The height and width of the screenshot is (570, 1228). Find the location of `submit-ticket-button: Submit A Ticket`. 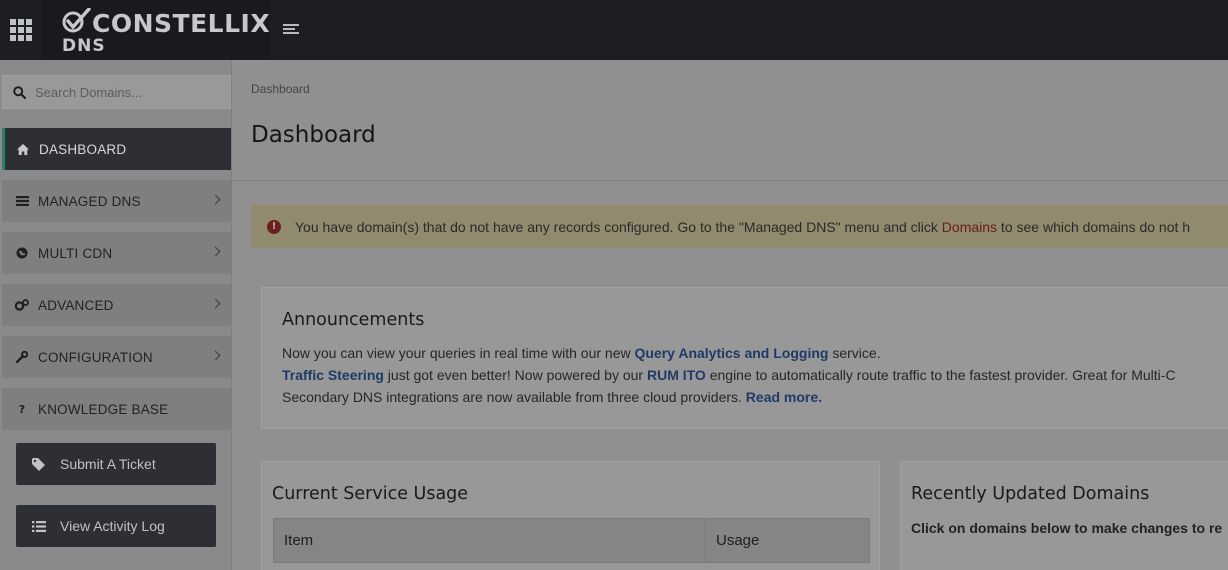

submit-ticket-button: Submit A Ticket is located at coordinates (116, 464).